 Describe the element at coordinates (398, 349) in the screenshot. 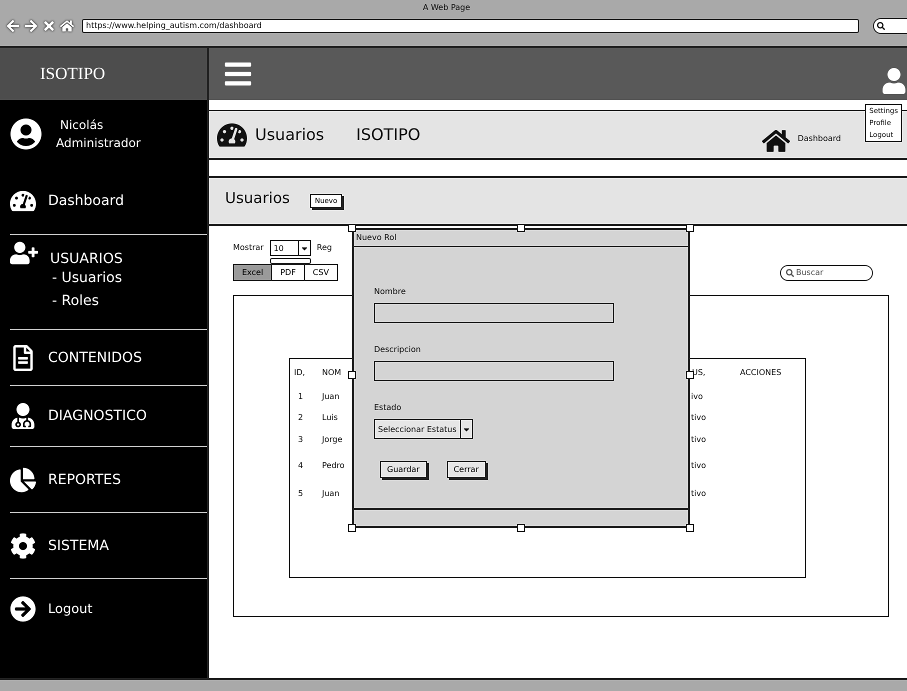

I see `field-label: Descripcion` at that location.